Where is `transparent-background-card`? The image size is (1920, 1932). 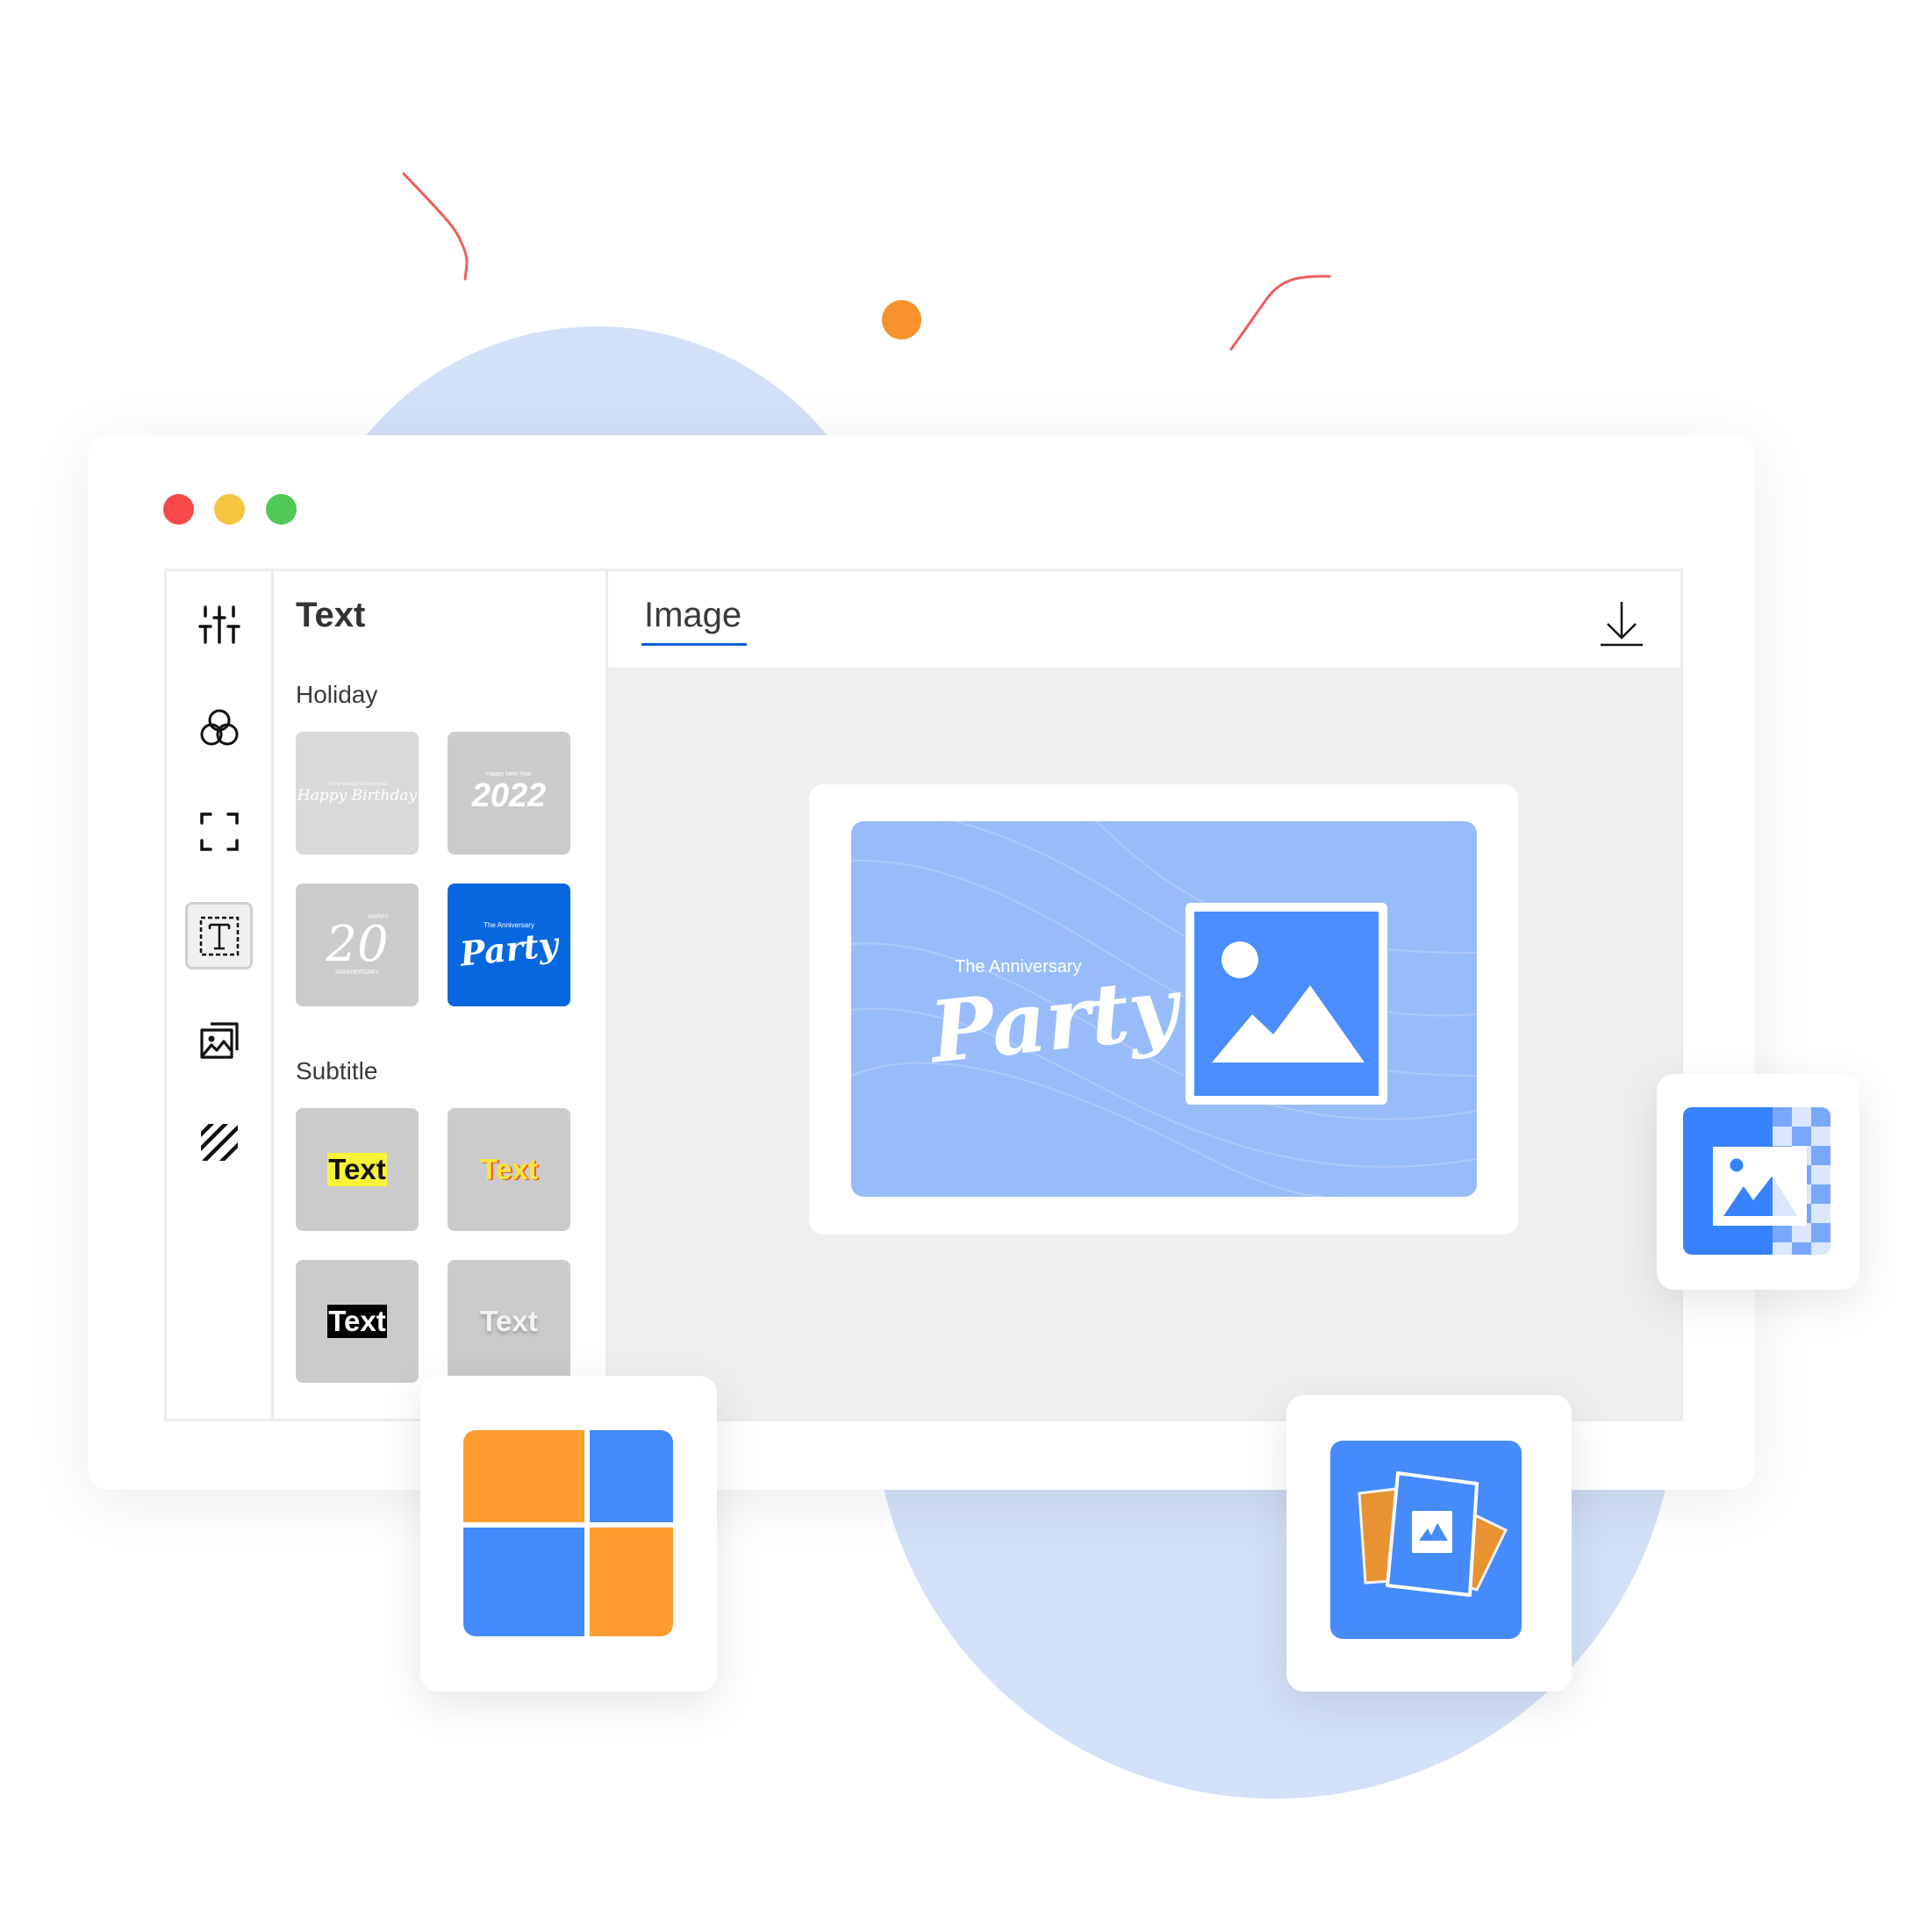 transparent-background-card is located at coordinates (1758, 1182).